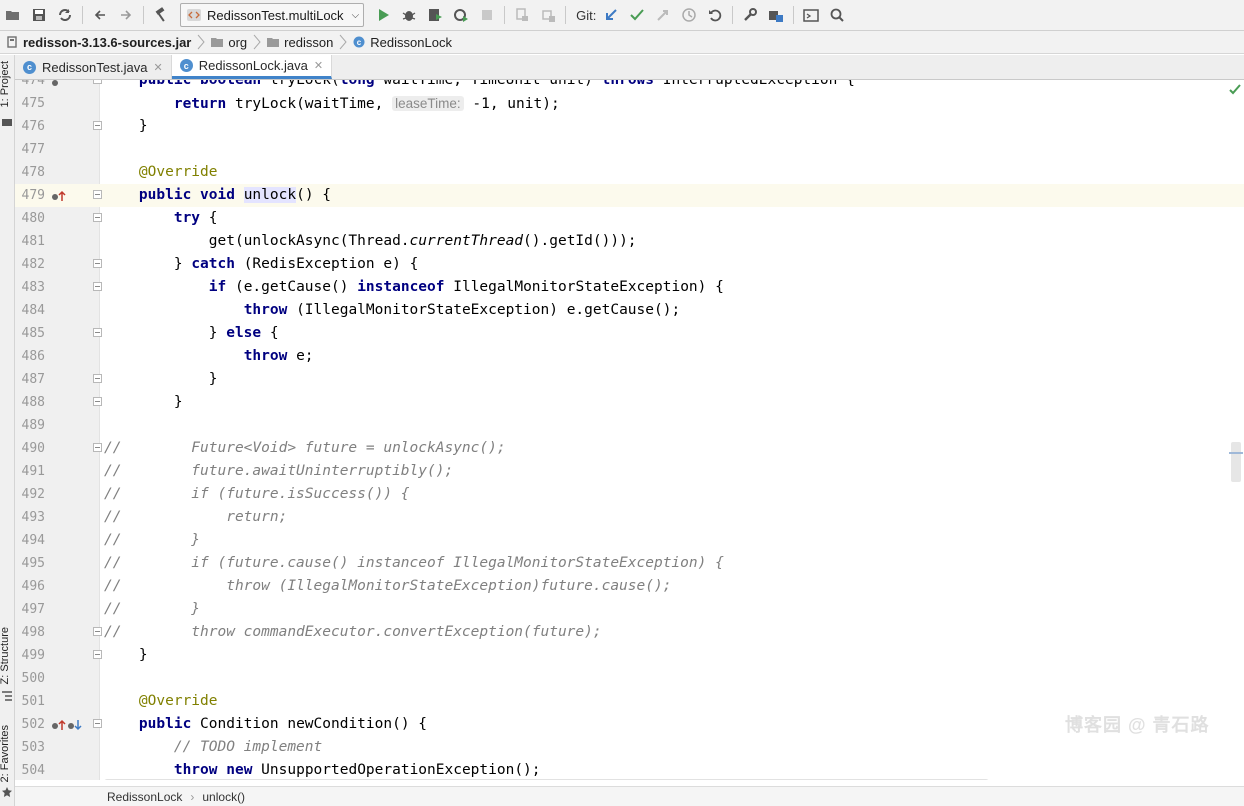 The width and height of the screenshot is (1244, 806). What do you see at coordinates (33, 678) in the screenshot?
I see `line-number: 500` at bounding box center [33, 678].